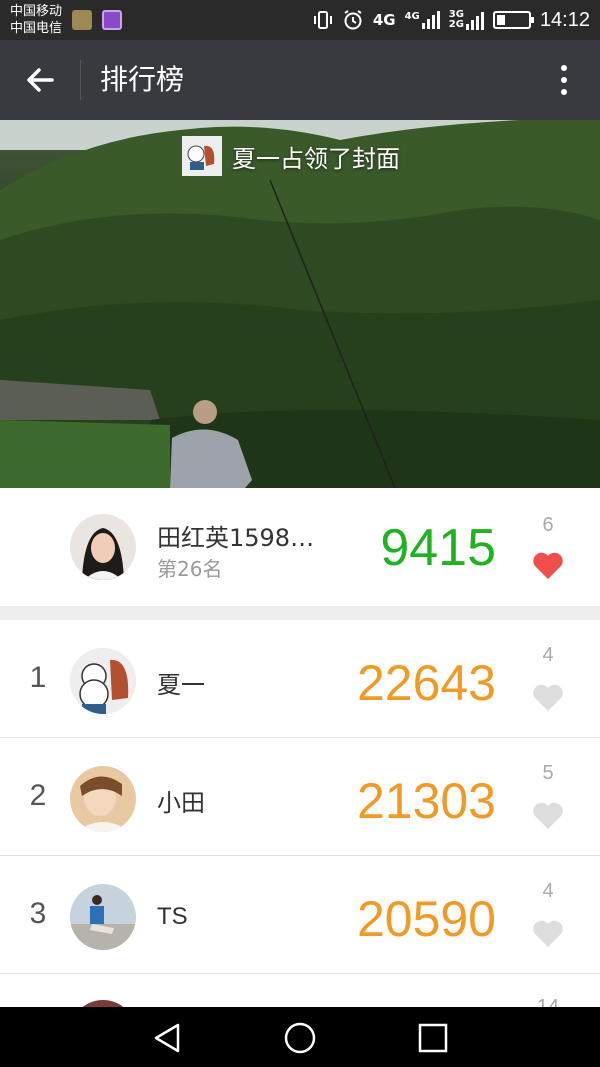 Image resolution: width=600 pixels, height=1067 pixels. What do you see at coordinates (36, 28) in the screenshot?
I see `carrier-2: 中国电信` at bounding box center [36, 28].